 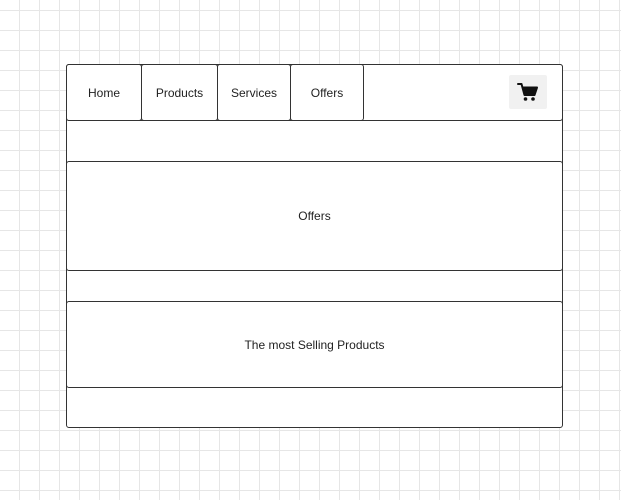 I want to click on nav-products-label: Products, so click(x=179, y=92).